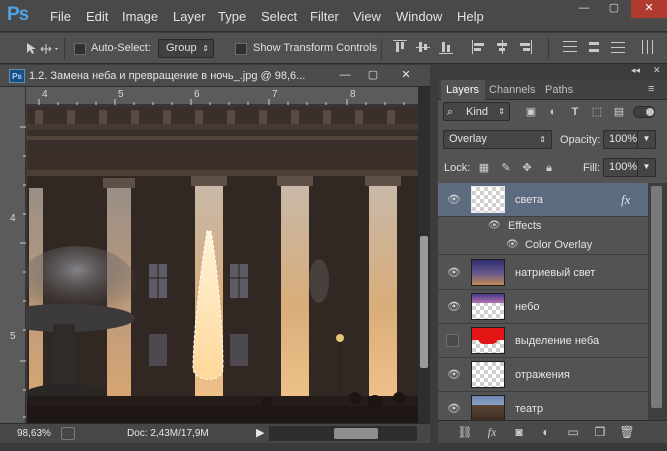  I want to click on ruler-ticks, so click(23, 272).